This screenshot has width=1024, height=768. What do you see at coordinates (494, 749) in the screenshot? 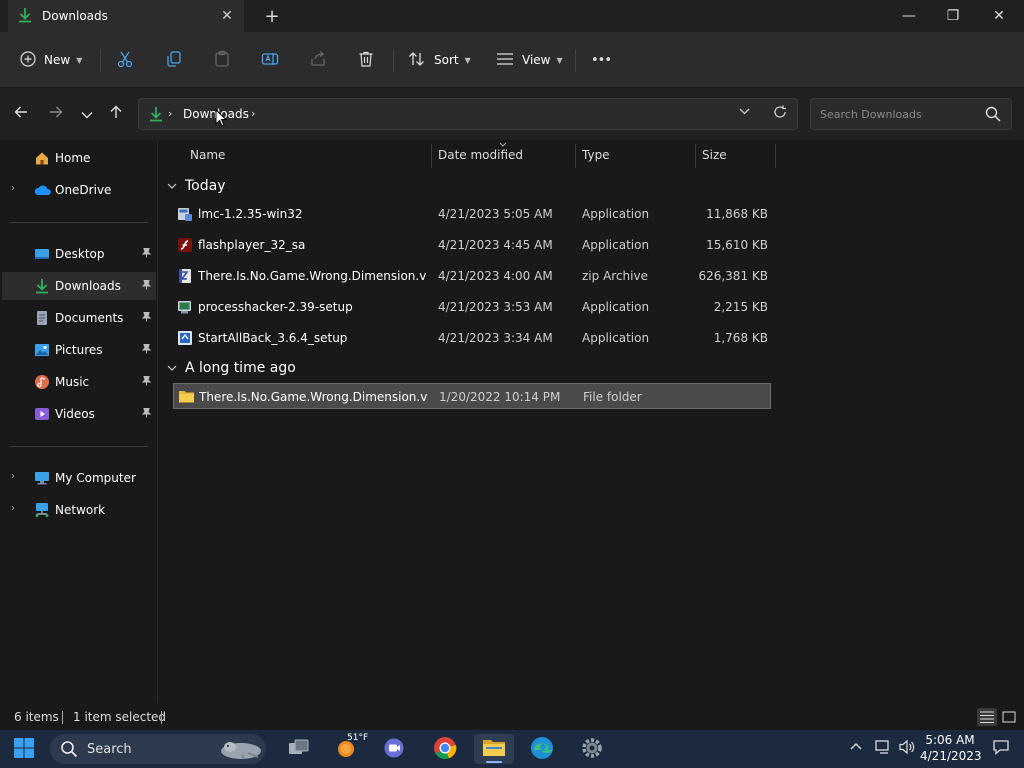
I see `file-explorer-taskbar-button` at bounding box center [494, 749].